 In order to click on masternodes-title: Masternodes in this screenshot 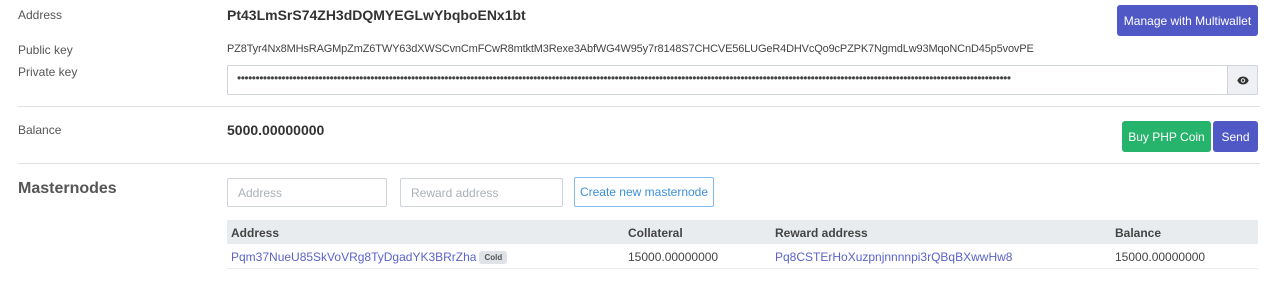, I will do `click(67, 188)`.